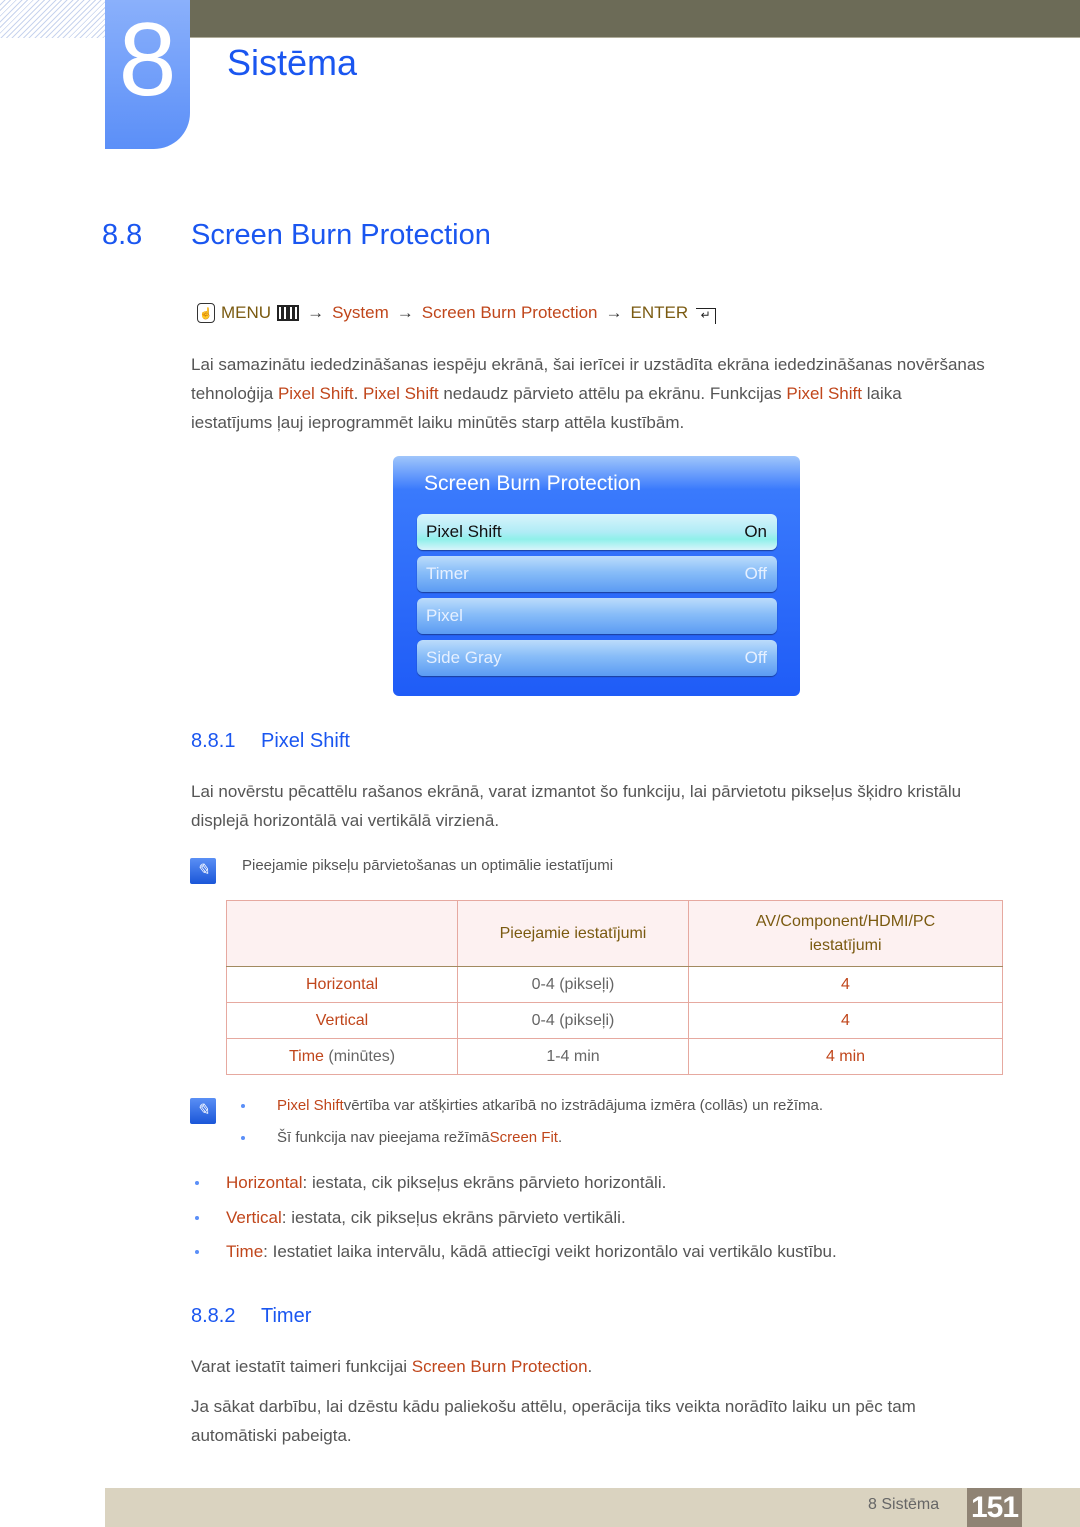  Describe the element at coordinates (360, 313) in the screenshot. I see `menu-step-system: System` at that location.